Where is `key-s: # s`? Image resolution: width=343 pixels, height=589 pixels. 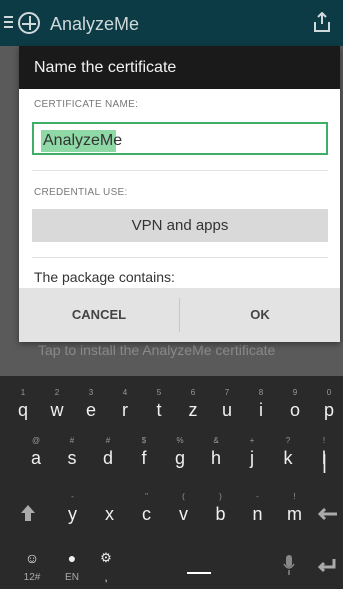
key-s: # s is located at coordinates (72, 452).